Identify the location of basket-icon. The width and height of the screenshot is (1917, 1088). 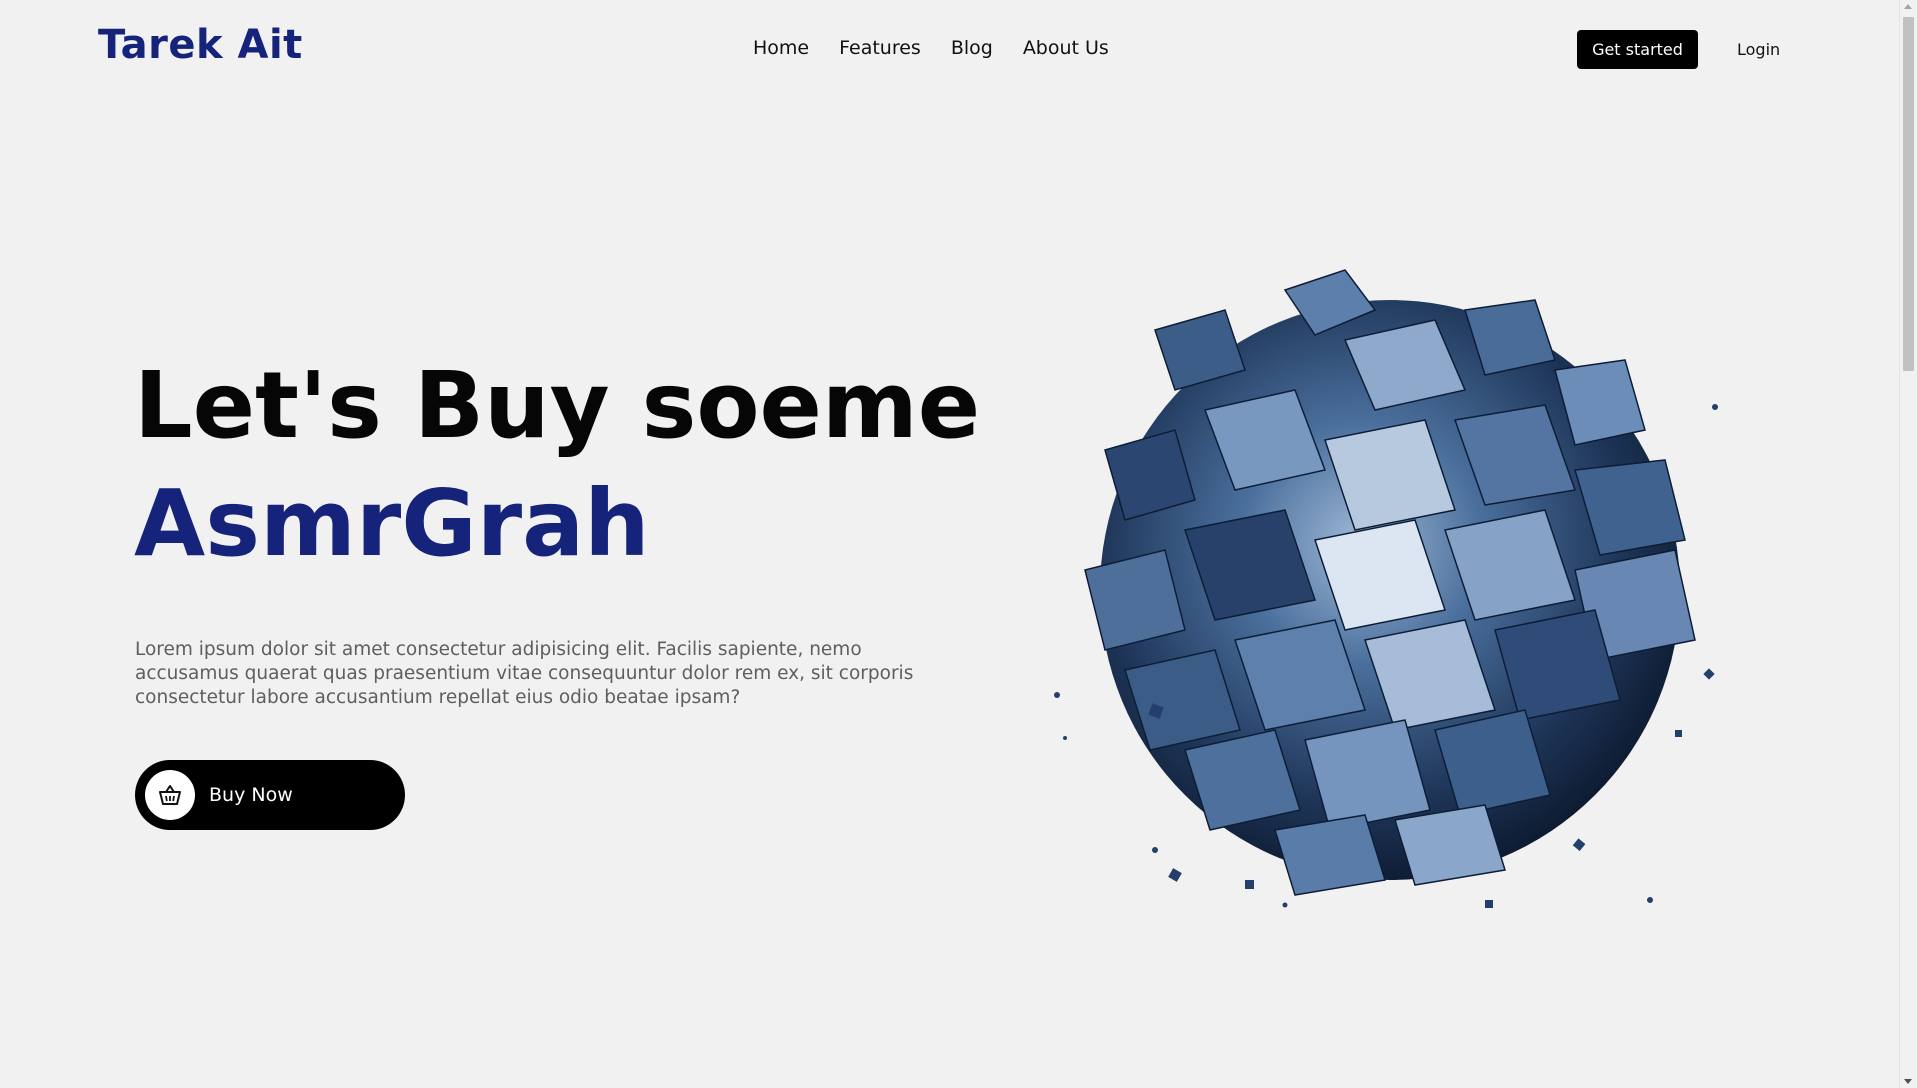
(170, 795).